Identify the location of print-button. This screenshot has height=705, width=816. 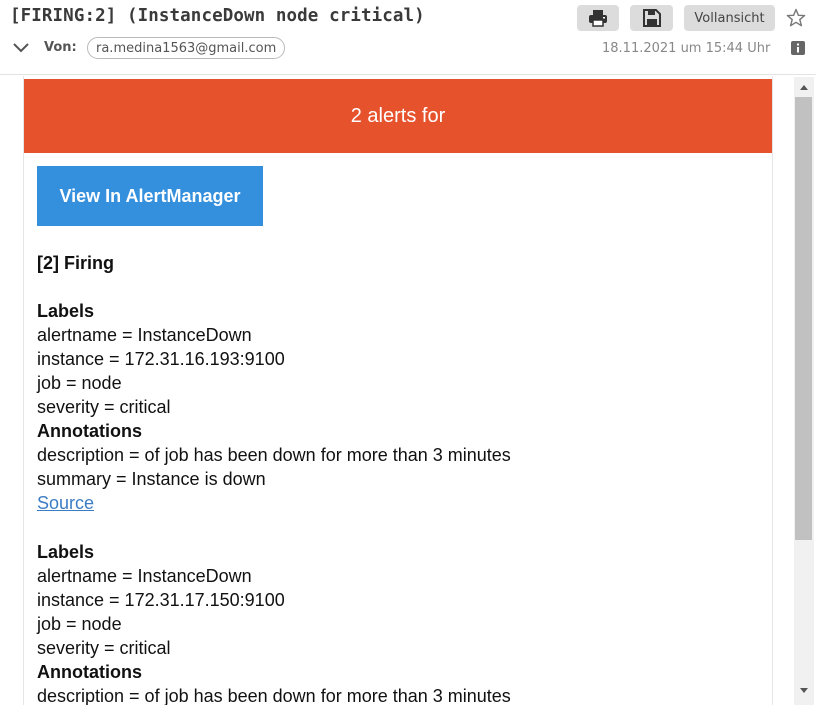
(598, 18).